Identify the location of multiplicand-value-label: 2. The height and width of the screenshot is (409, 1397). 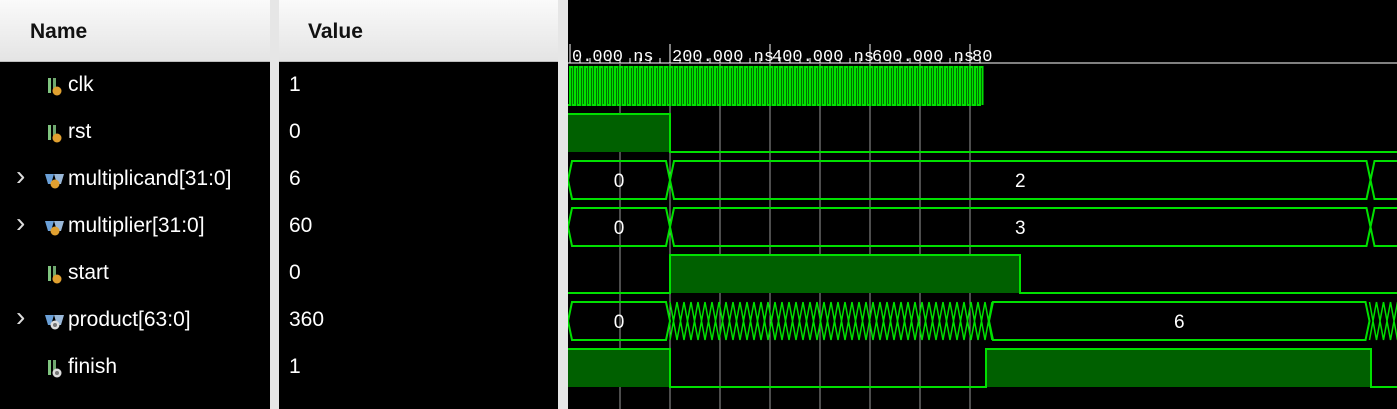
(1020, 181).